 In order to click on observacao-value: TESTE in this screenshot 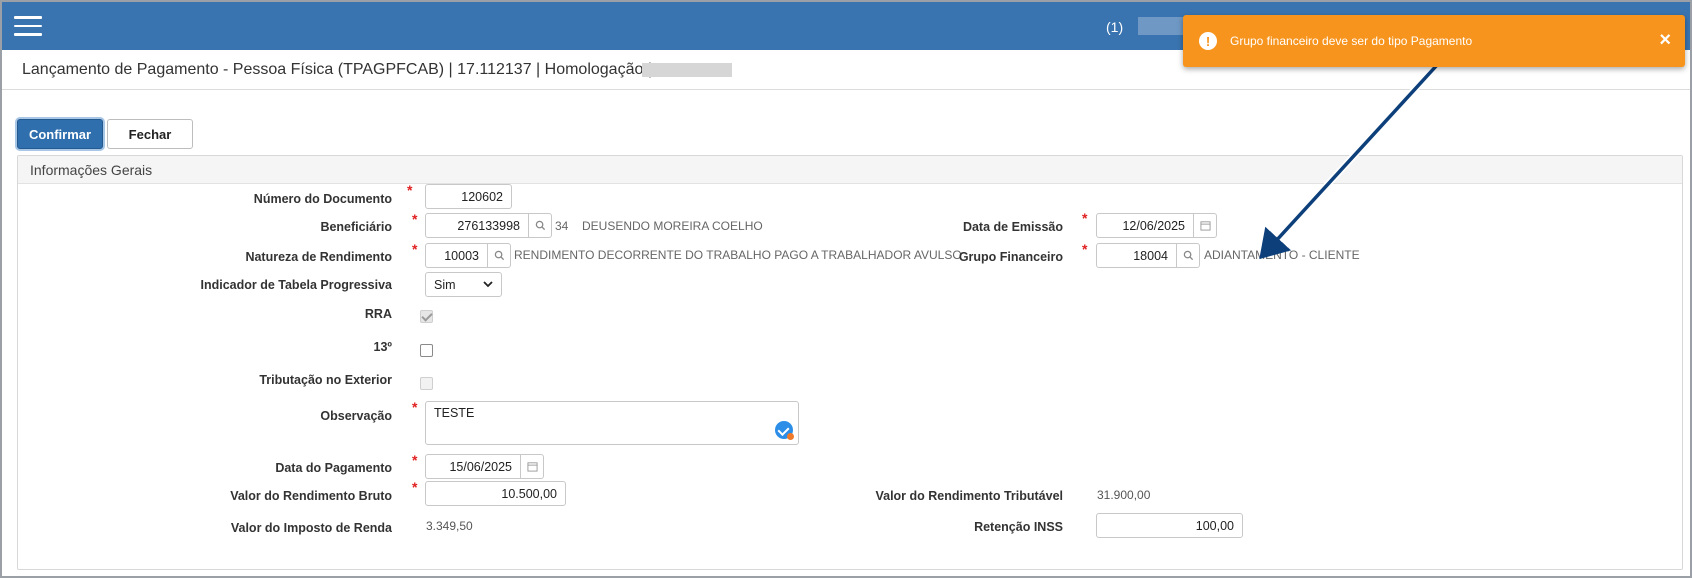, I will do `click(454, 413)`.